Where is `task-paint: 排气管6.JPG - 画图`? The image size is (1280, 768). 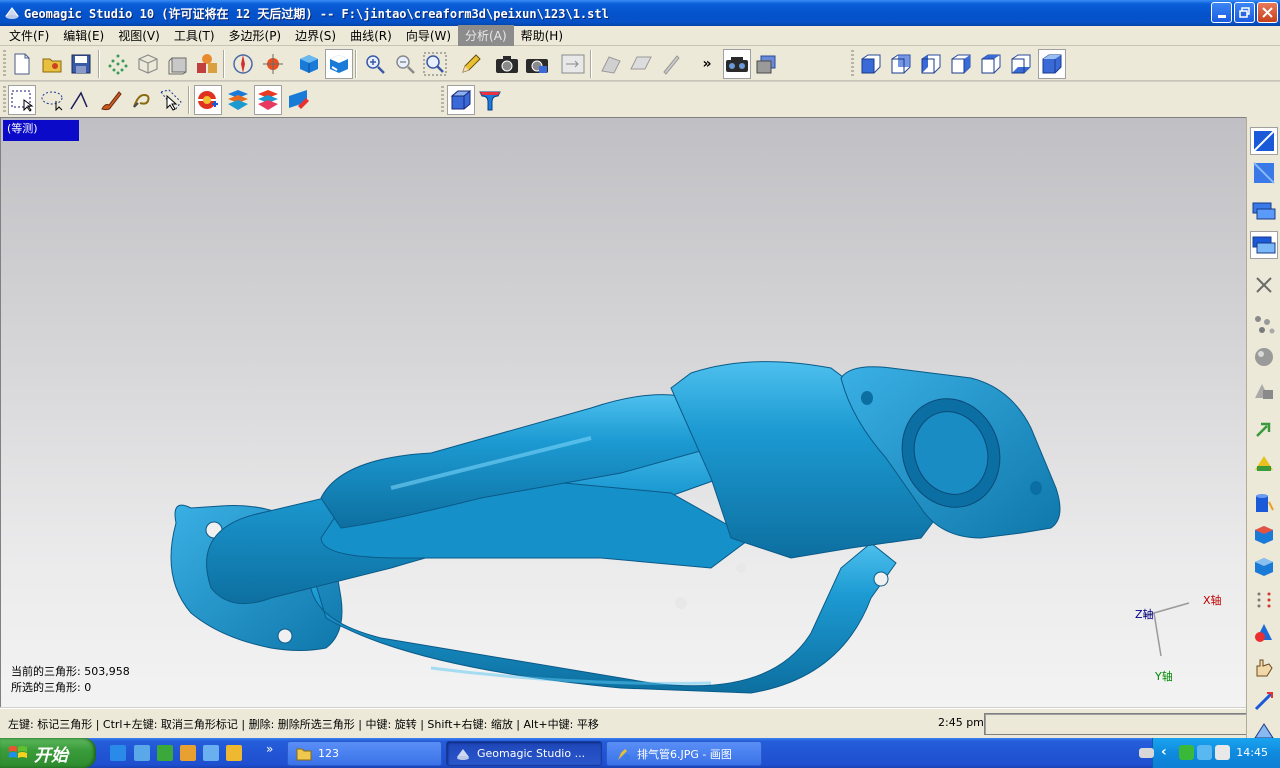
task-paint: 排气管6.JPG - 画图 is located at coordinates (684, 753).